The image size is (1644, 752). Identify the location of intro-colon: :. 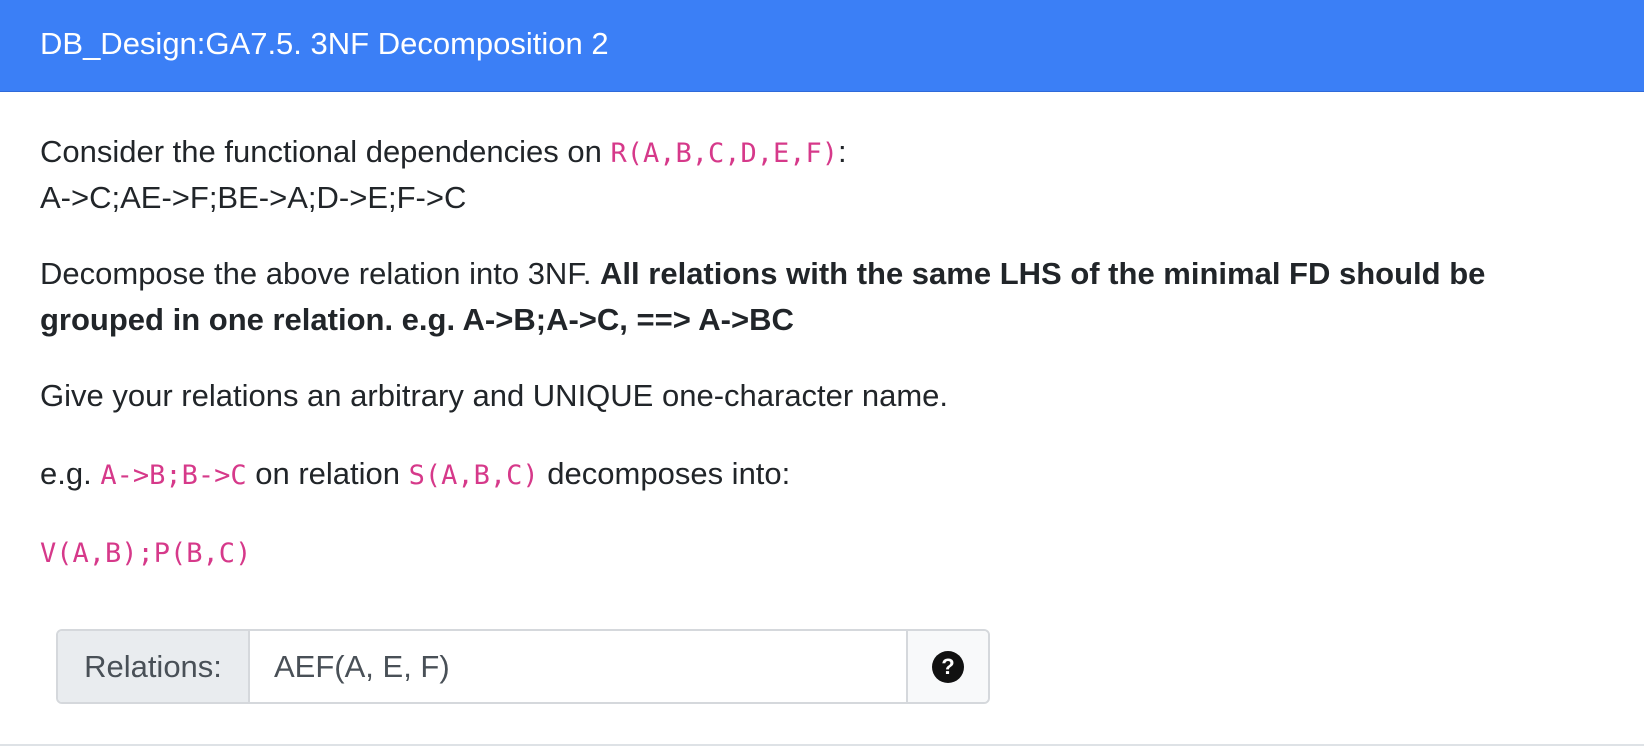
(842, 151).